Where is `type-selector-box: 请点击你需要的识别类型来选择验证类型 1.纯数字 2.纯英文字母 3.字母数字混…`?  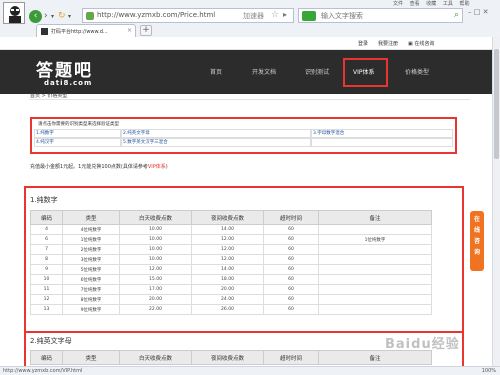 type-selector-box: 请点击你需要的识别类型来选择验证类型 1.纯数字 2.纯英文字母 3.字母数字混… is located at coordinates (243, 135).